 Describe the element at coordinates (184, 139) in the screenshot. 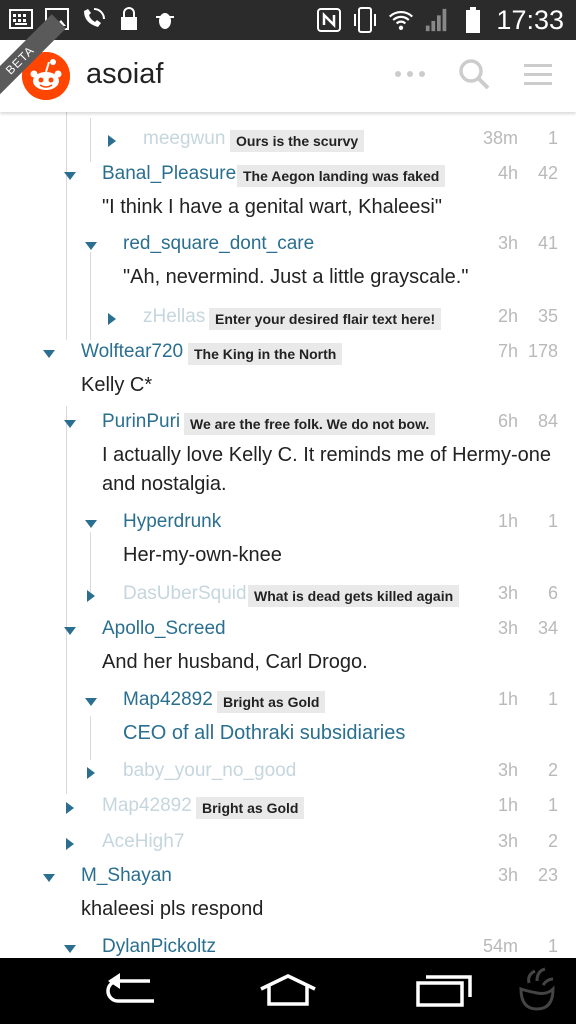

I see `comment-author: meegwun` at that location.